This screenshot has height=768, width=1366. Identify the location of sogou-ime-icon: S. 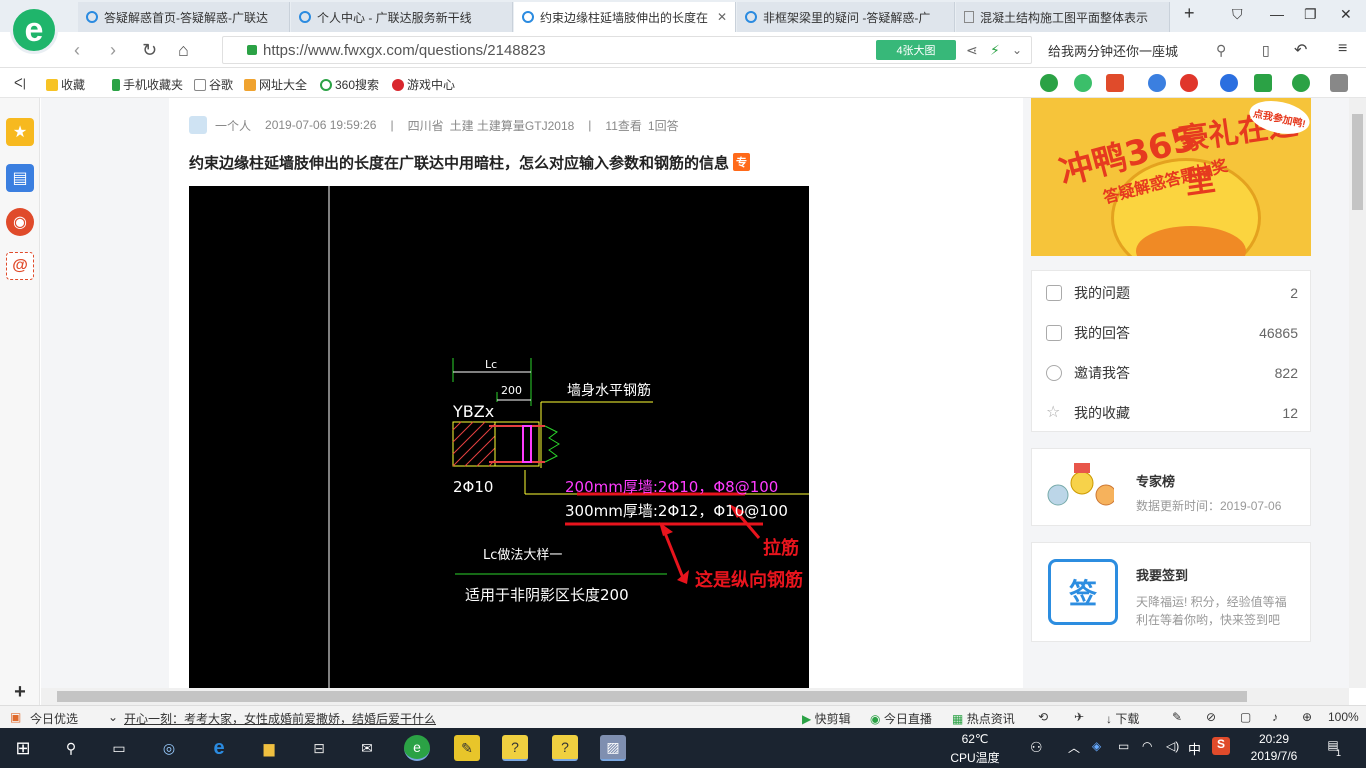
(1221, 746).